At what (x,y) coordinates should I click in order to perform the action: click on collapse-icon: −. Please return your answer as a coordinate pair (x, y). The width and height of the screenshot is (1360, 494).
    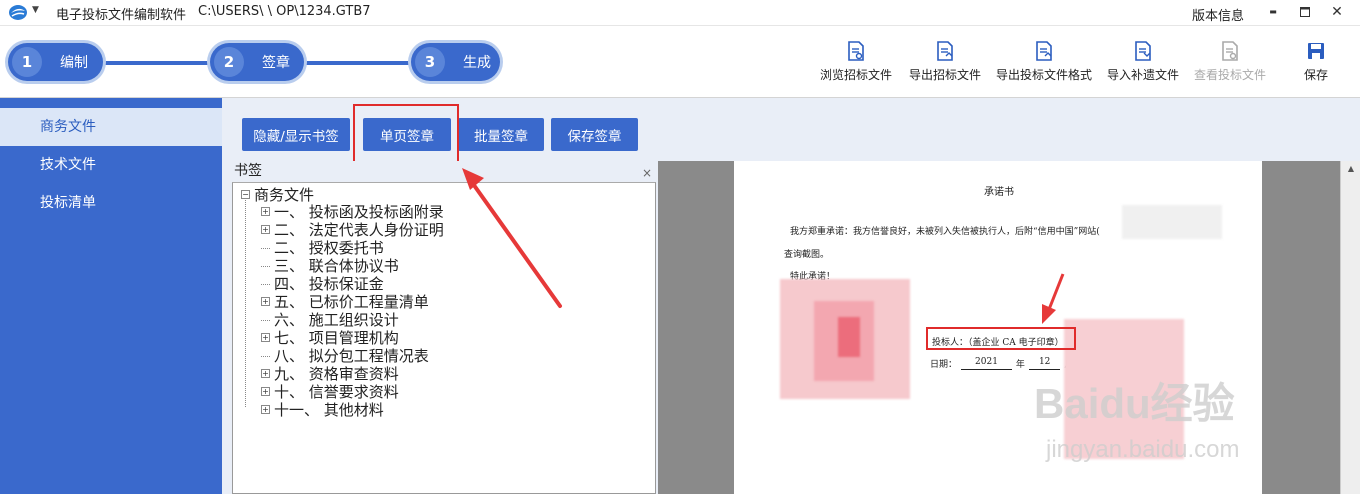
    Looking at the image, I should click on (245, 194).